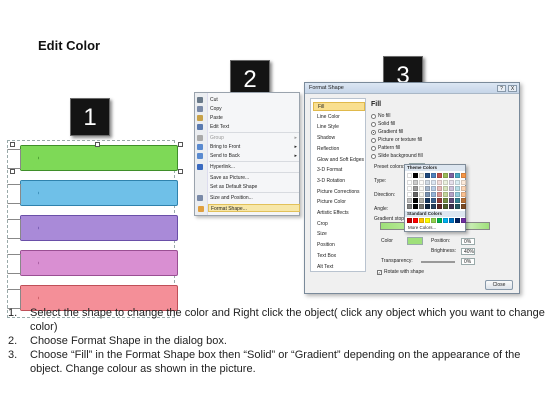 The width and height of the screenshot is (560, 420). What do you see at coordinates (468, 241) in the screenshot?
I see `position-input: 0%` at bounding box center [468, 241].